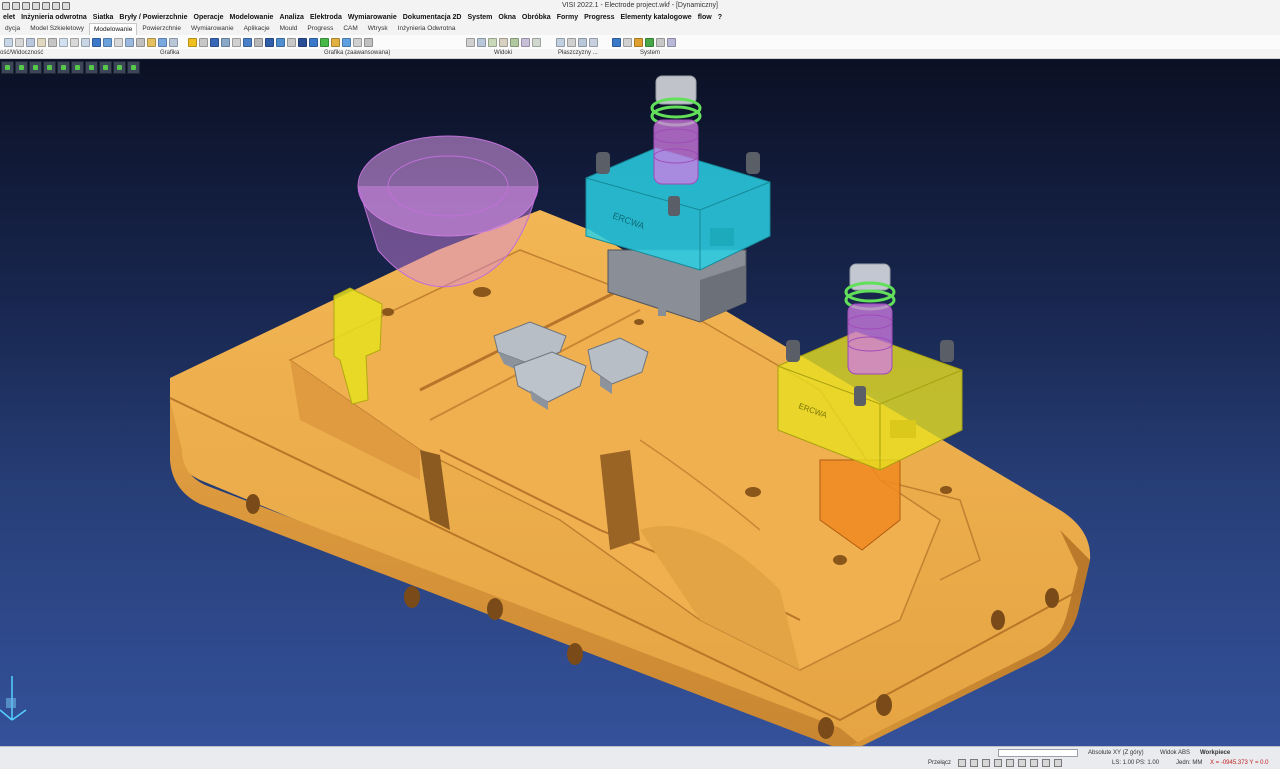 The width and height of the screenshot is (1280, 769). What do you see at coordinates (1038, 753) in the screenshot?
I see `command-input` at bounding box center [1038, 753].